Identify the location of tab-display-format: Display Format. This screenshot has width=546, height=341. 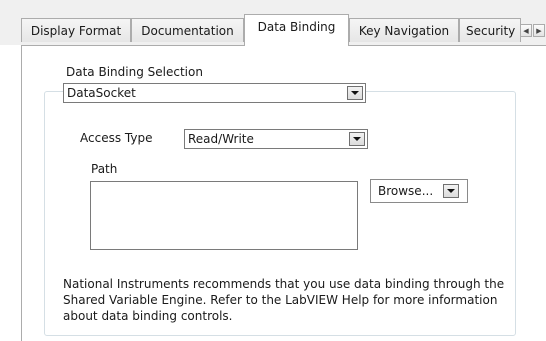
(76, 30).